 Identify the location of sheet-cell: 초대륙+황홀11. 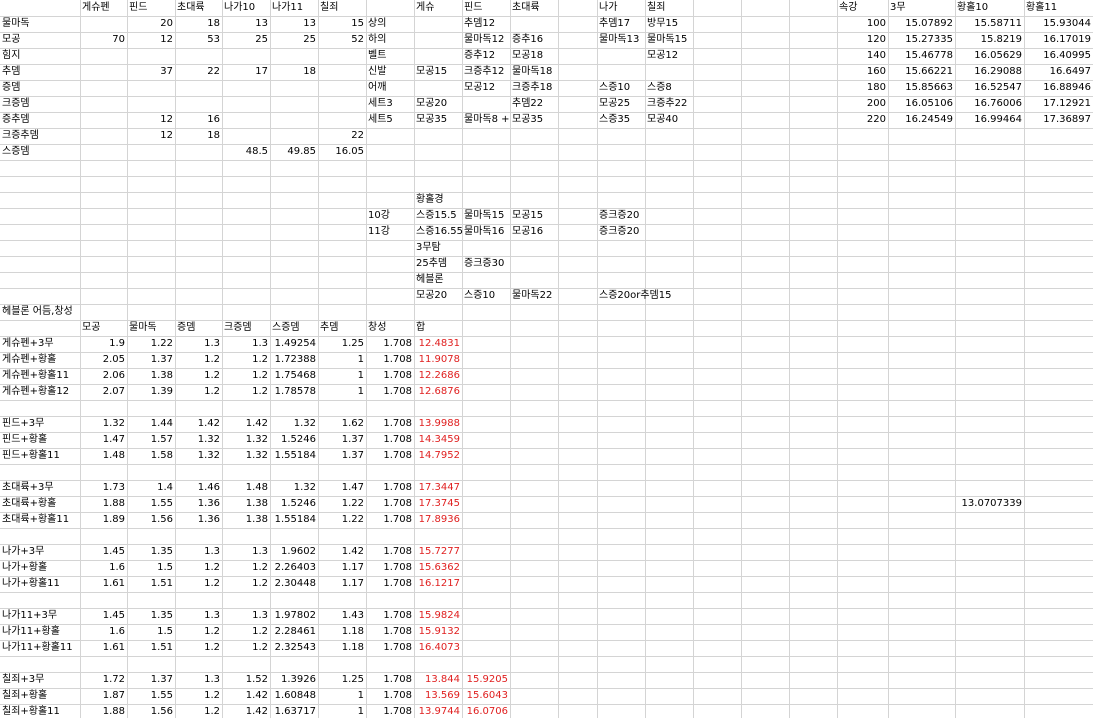
(40, 520).